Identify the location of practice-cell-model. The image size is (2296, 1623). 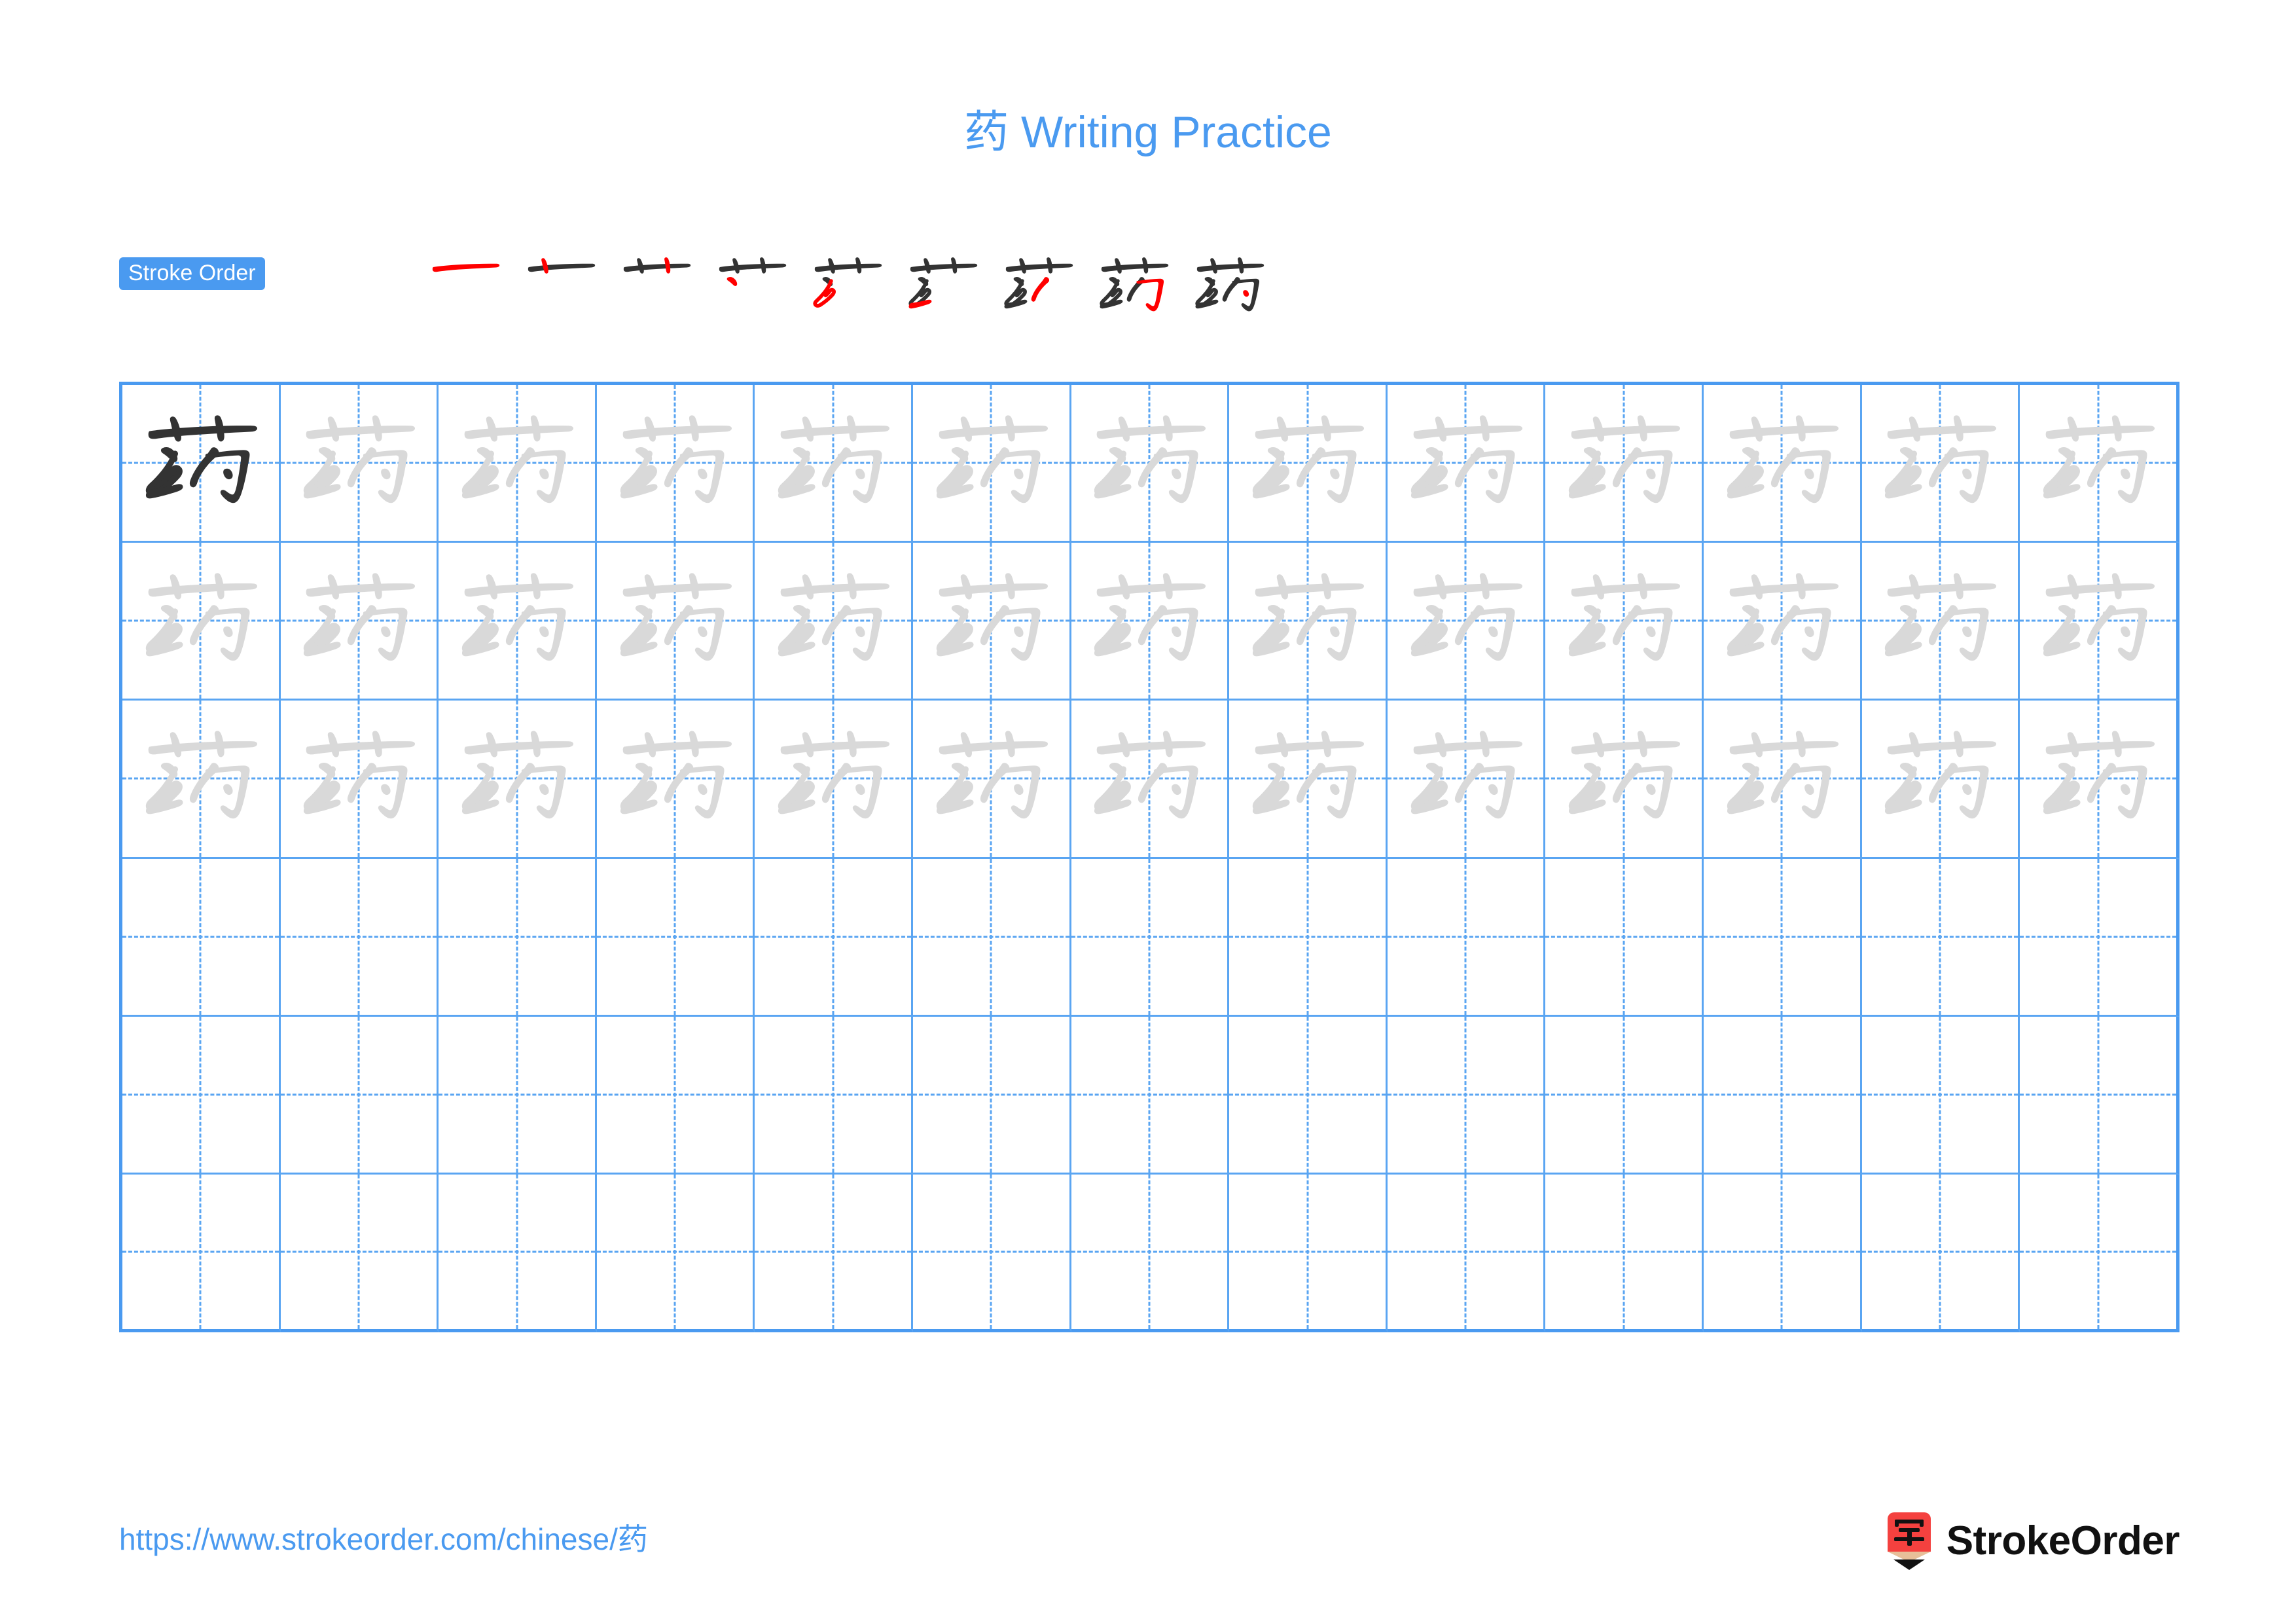
(201, 464).